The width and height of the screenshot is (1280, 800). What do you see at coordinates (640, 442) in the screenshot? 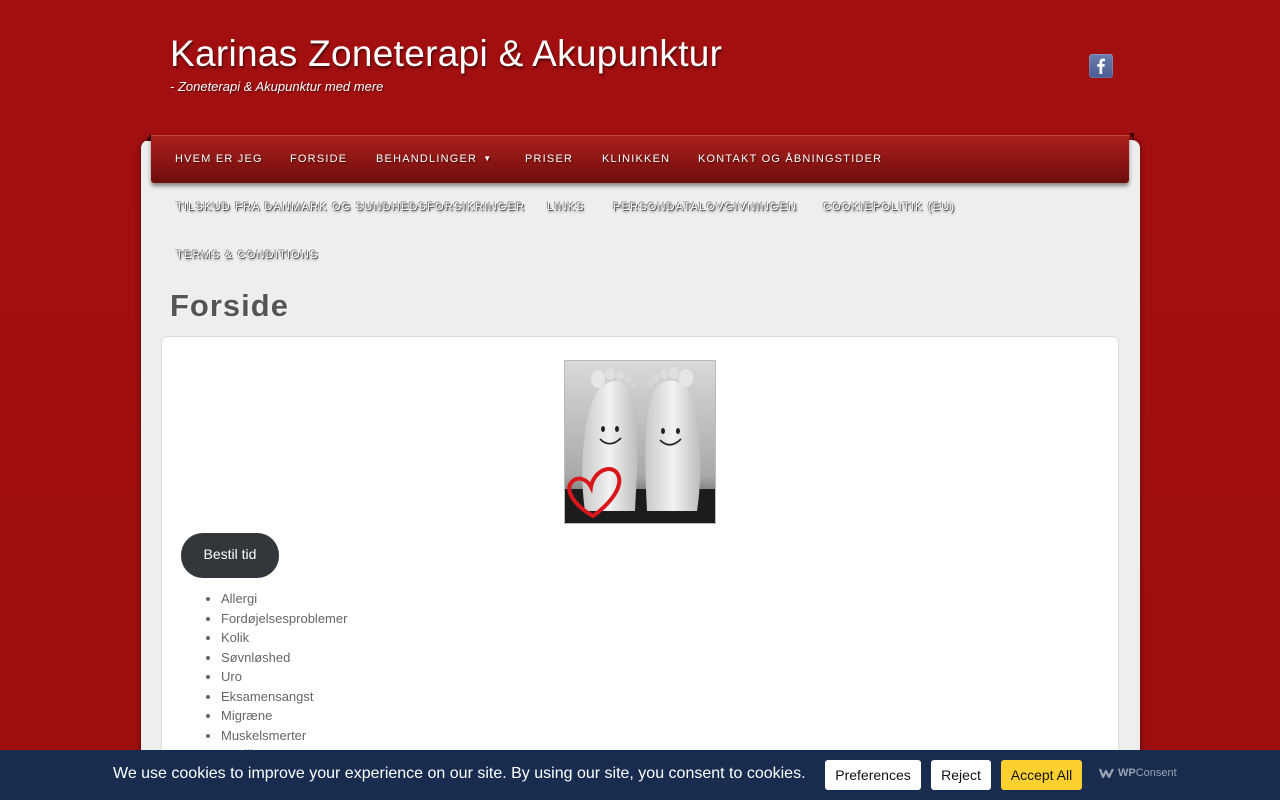
I see `feet-photo` at bounding box center [640, 442].